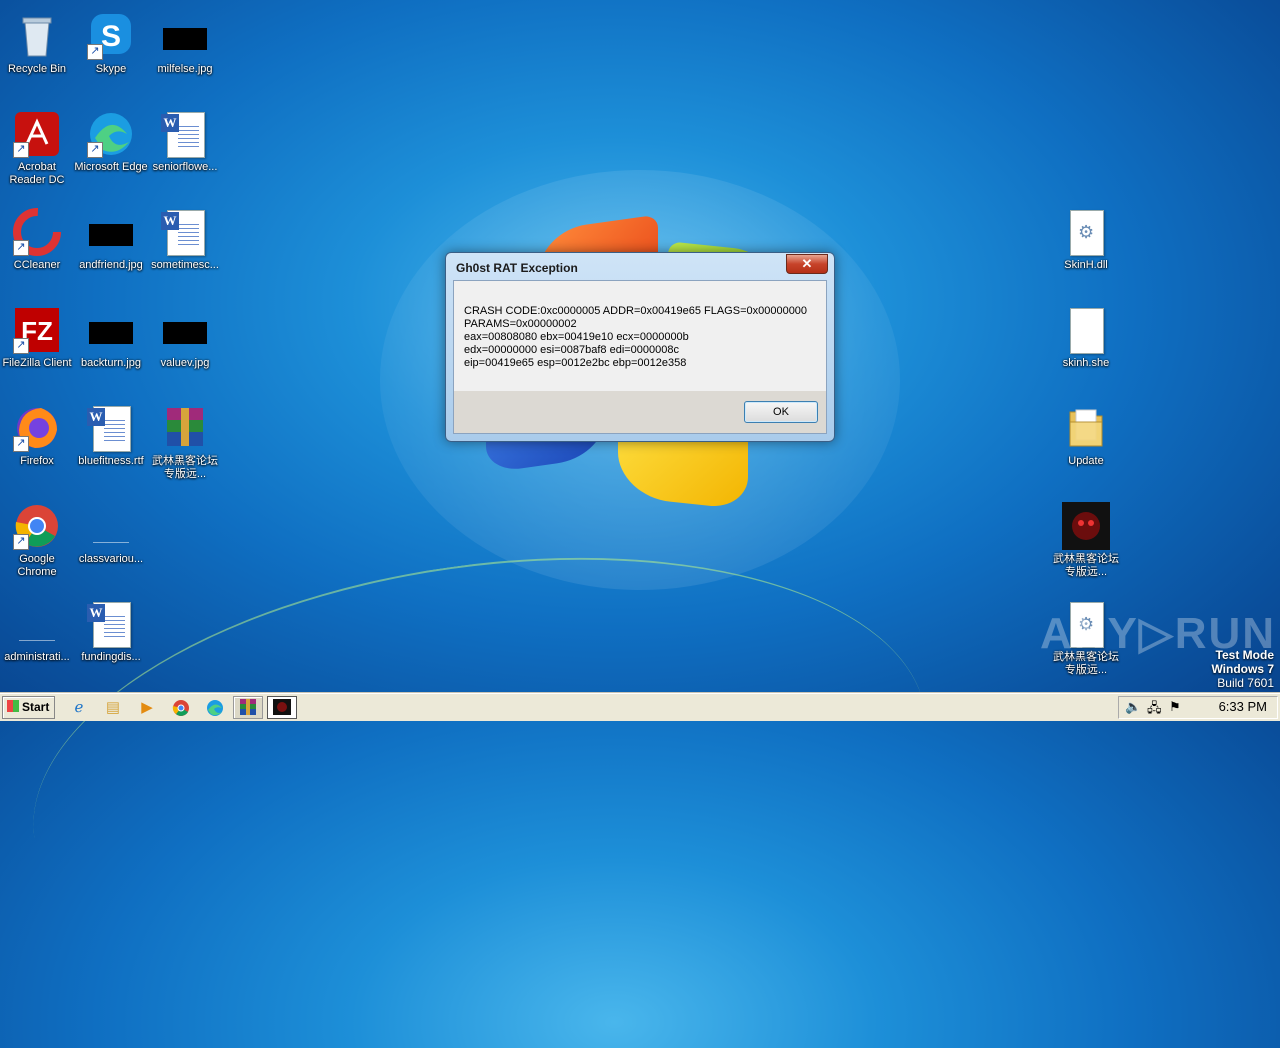 The image size is (1280, 1048). What do you see at coordinates (1243, 706) in the screenshot?
I see `clock: 6:33 PM` at bounding box center [1243, 706].